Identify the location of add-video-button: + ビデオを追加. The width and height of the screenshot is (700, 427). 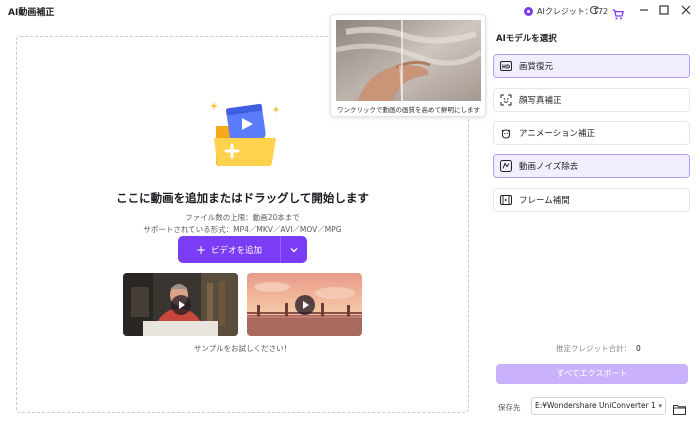
(242, 249).